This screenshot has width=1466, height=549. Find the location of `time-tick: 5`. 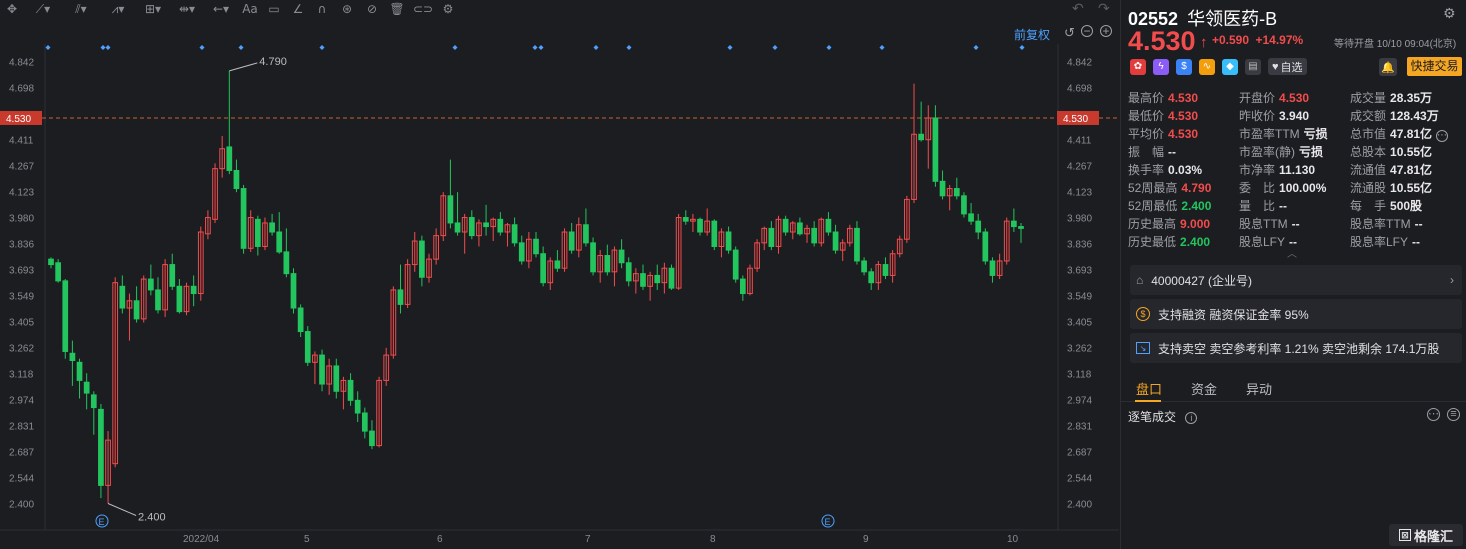

time-tick: 5 is located at coordinates (307, 539).